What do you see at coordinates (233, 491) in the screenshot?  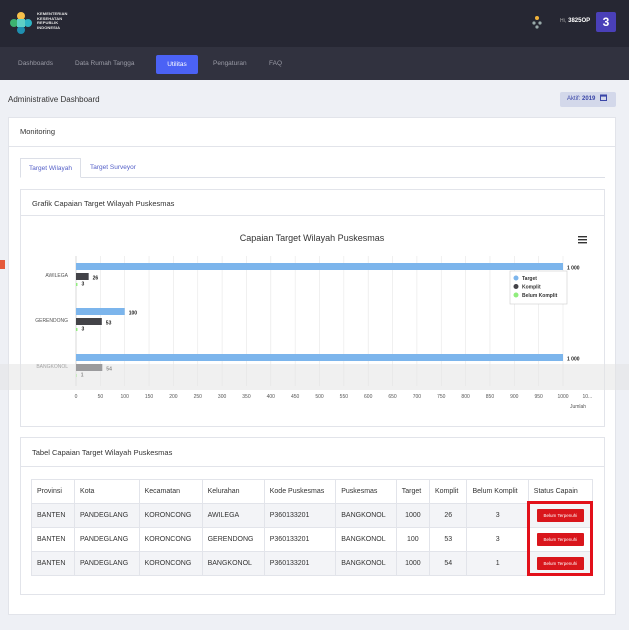 I see `col-kelurahan: Kelurahan` at bounding box center [233, 491].